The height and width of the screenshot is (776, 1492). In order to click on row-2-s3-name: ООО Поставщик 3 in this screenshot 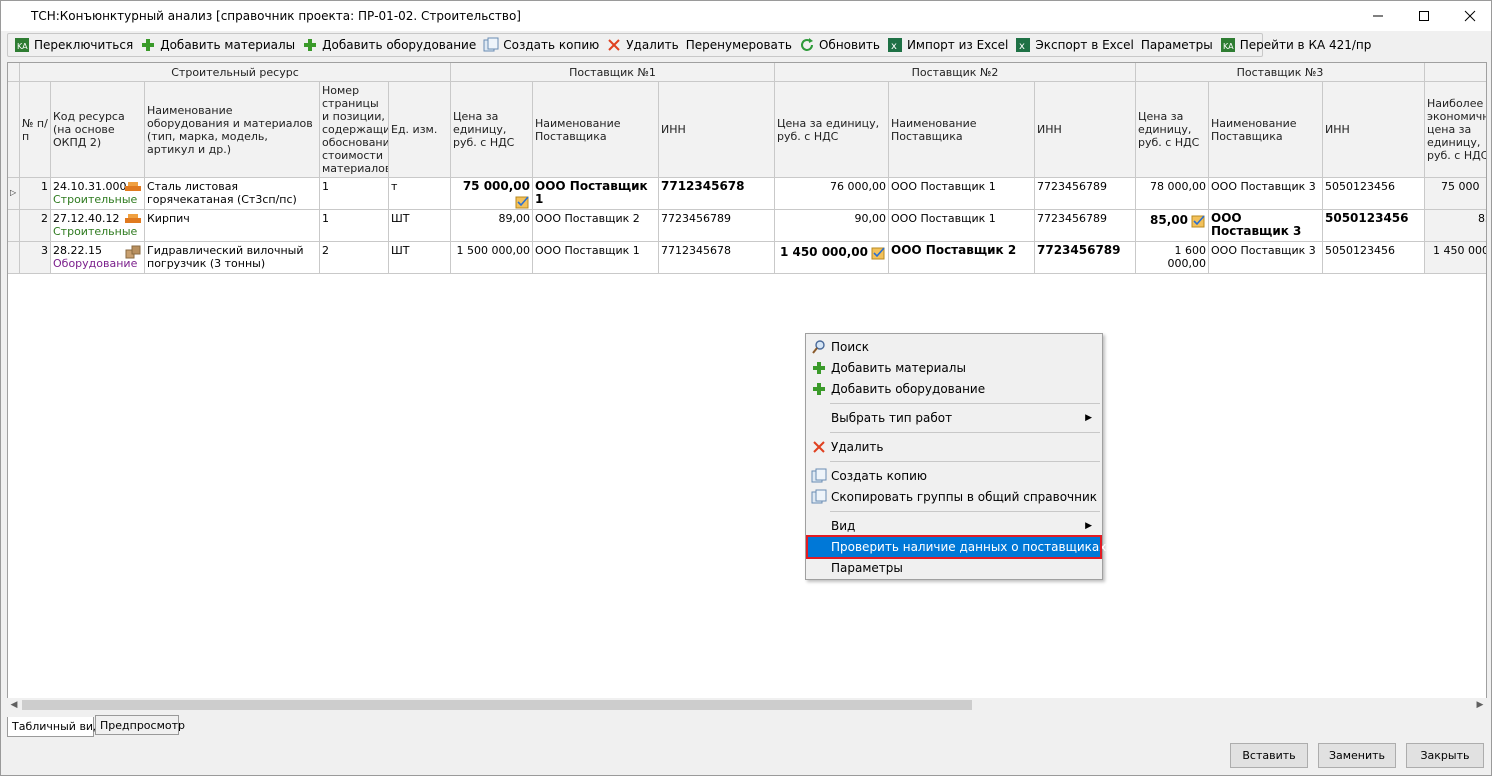, I will do `click(1266, 226)`.